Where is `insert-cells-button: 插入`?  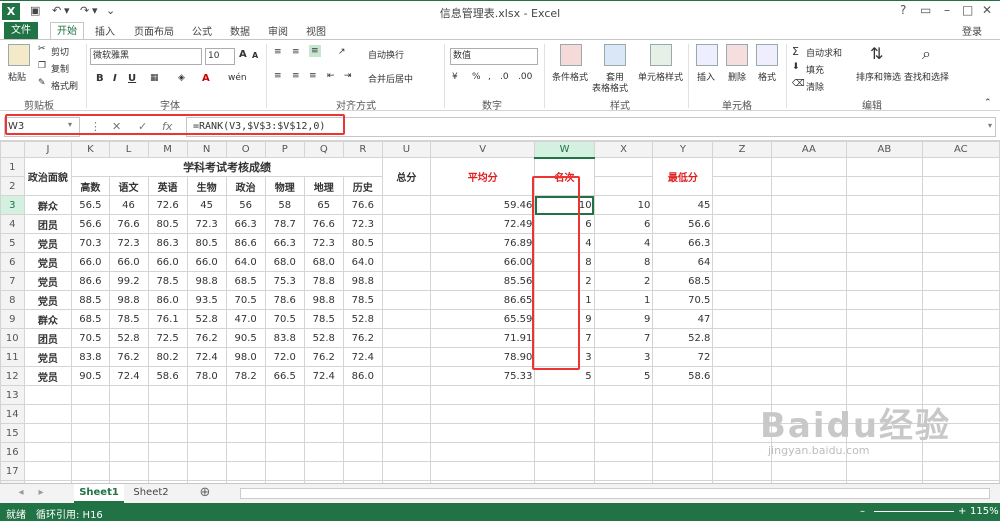
insert-cells-button: 插入 is located at coordinates (706, 76).